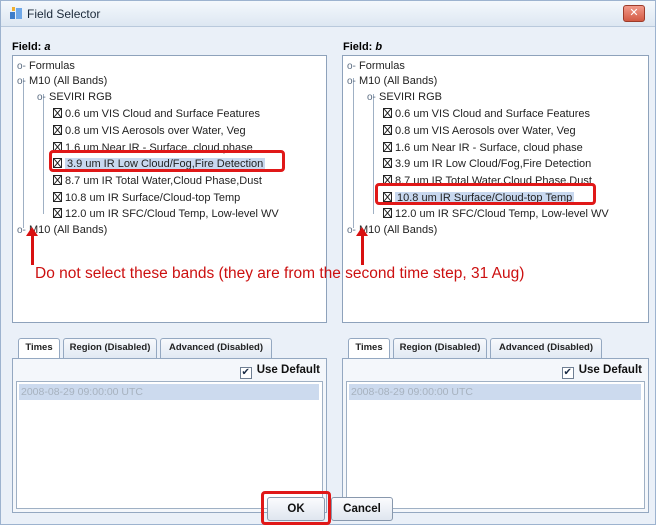  What do you see at coordinates (487, 164) in the screenshot?
I see `band-leaf: 3.9 um IR Low Cloud/Fog,Fire Detection` at bounding box center [487, 164].